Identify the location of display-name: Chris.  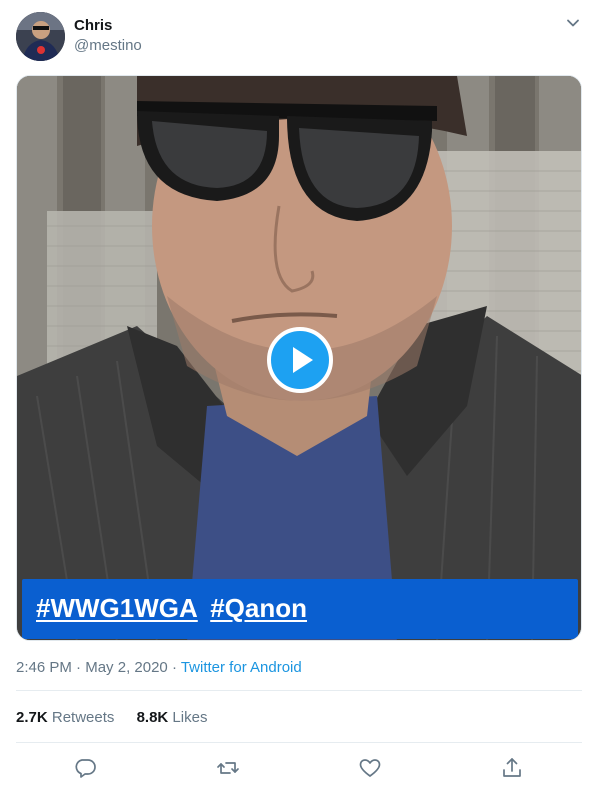
(108, 26).